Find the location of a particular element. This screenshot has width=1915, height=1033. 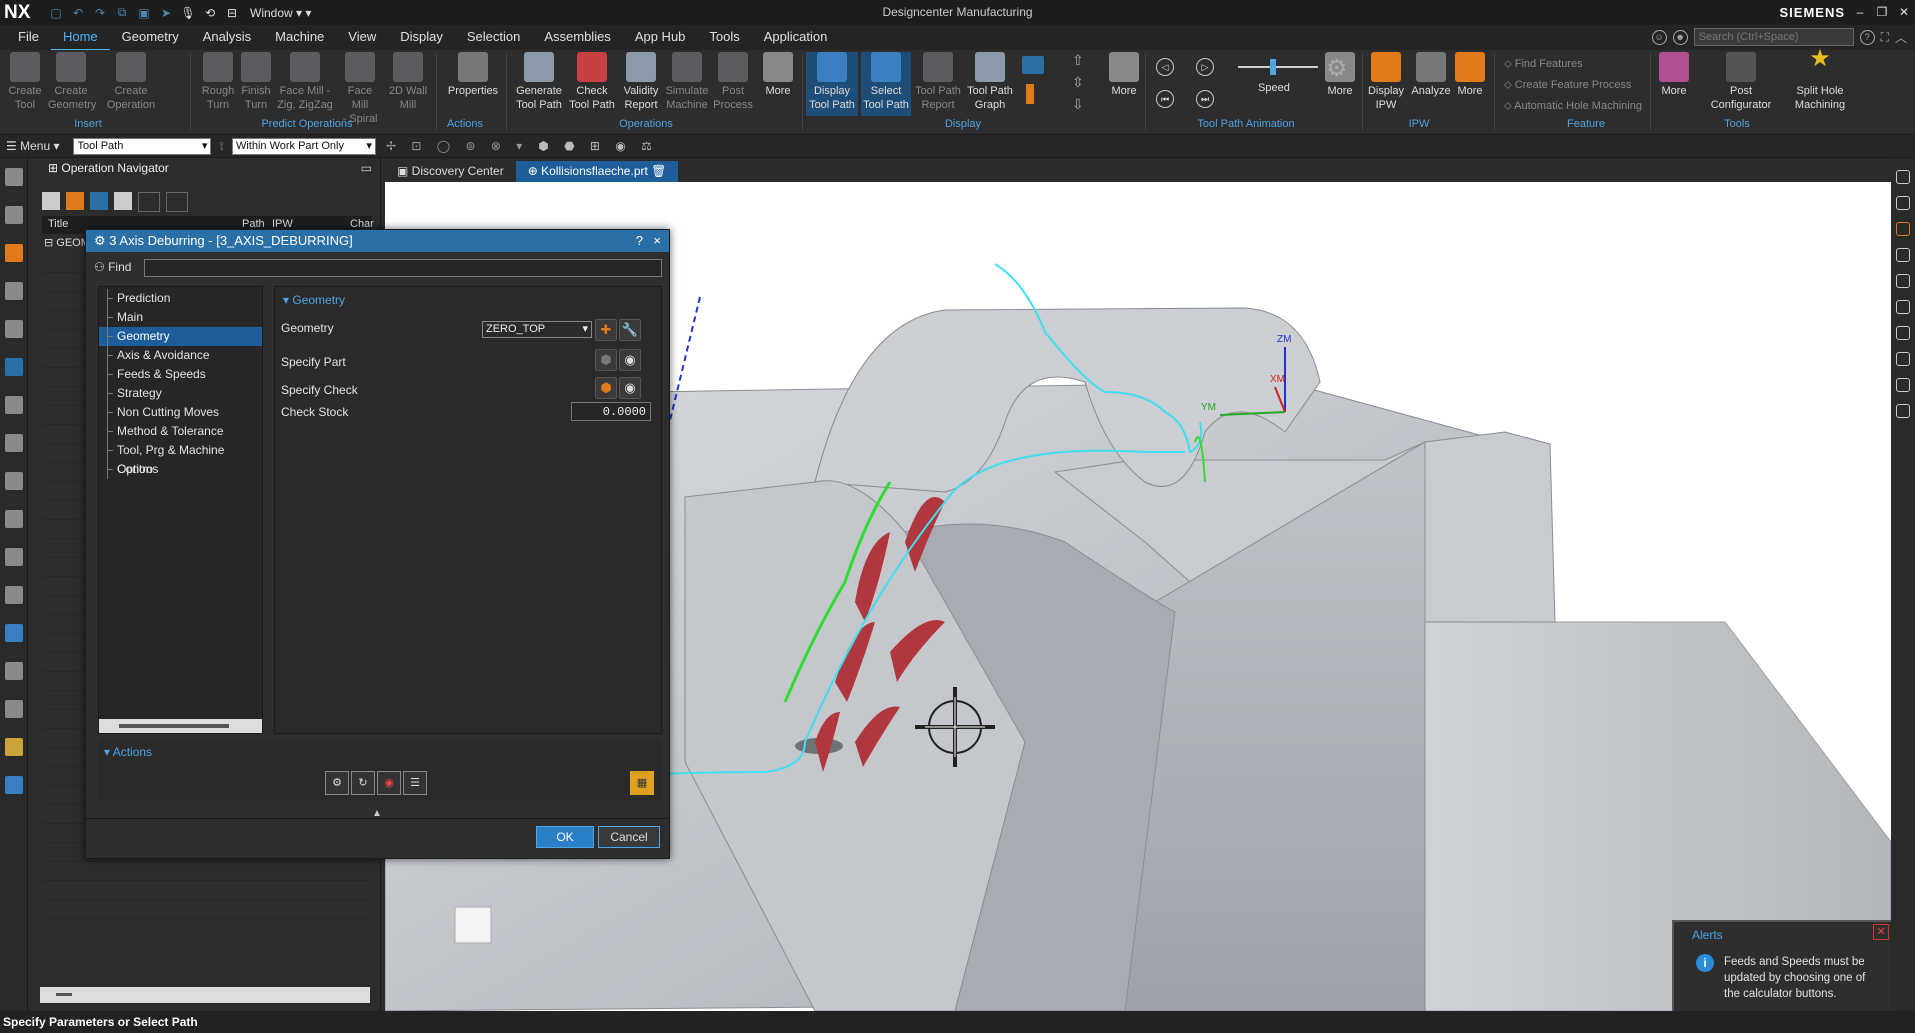

check-side-icon is located at coordinates (1903, 307).